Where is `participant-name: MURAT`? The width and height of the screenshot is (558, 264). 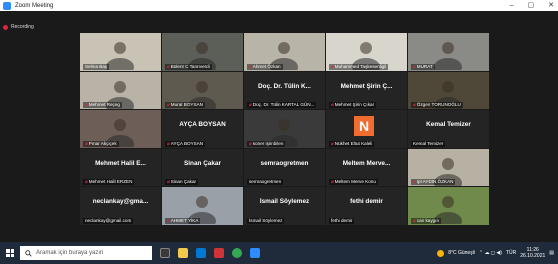 participant-name: MURAT is located at coordinates (424, 66).